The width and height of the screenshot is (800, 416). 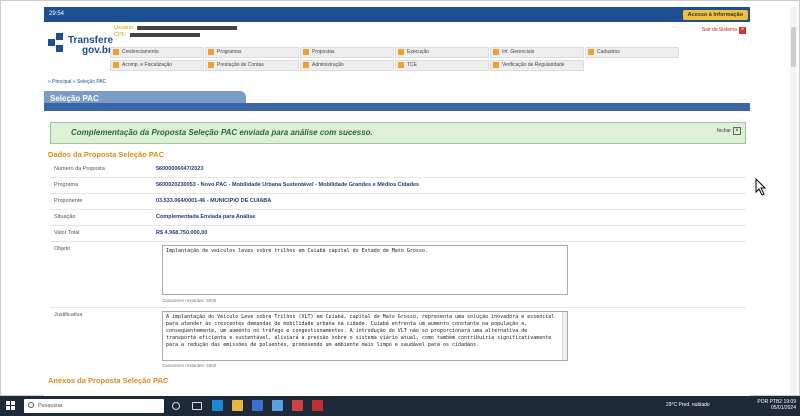 What do you see at coordinates (252, 52) in the screenshot?
I see `menu-item-programas: Programas` at bounding box center [252, 52].